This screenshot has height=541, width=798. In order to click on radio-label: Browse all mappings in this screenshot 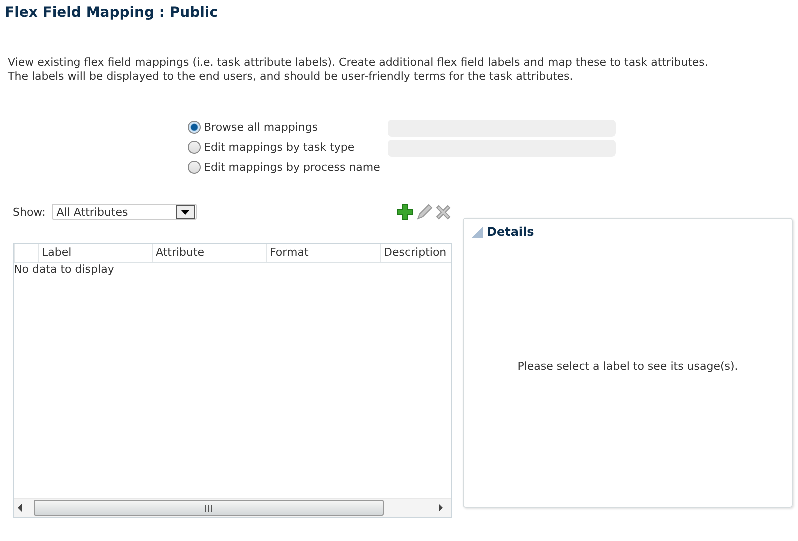, I will do `click(261, 127)`.